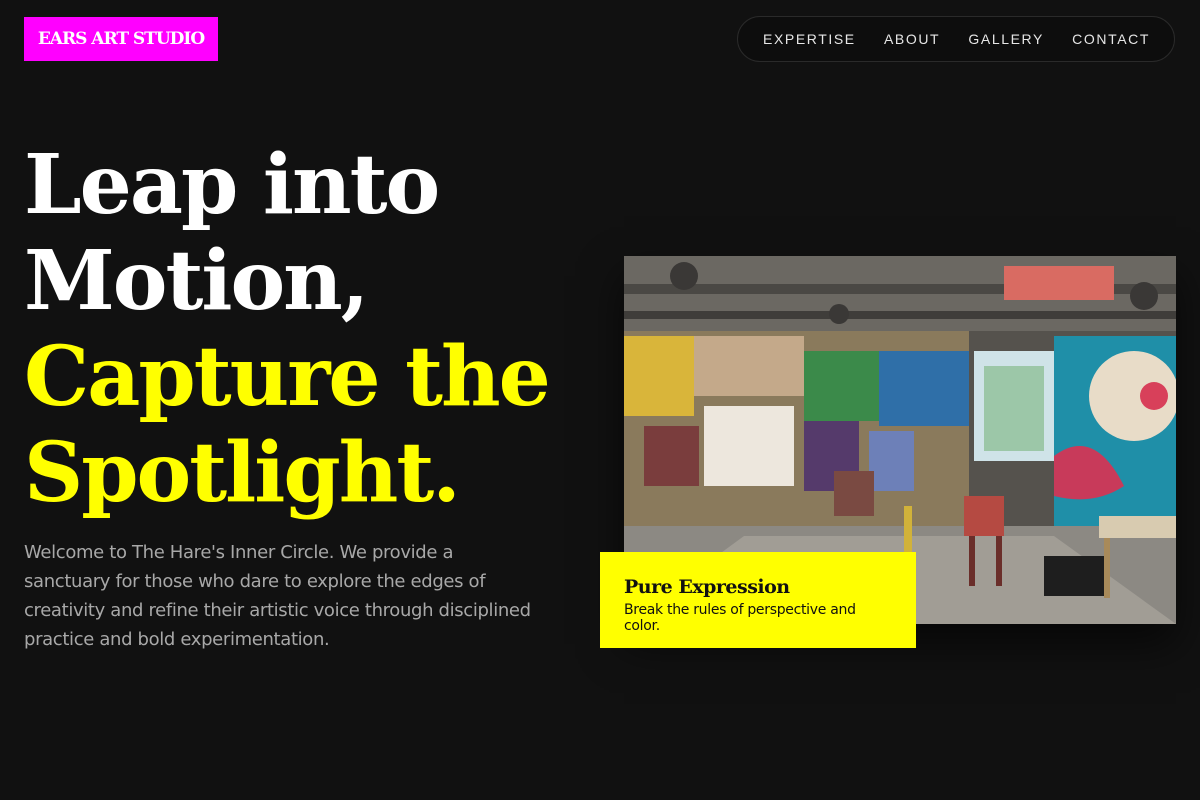  What do you see at coordinates (956, 39) in the screenshot?
I see `main-nav: EXPERTISE ABOUT GALLERY CONTACT` at bounding box center [956, 39].